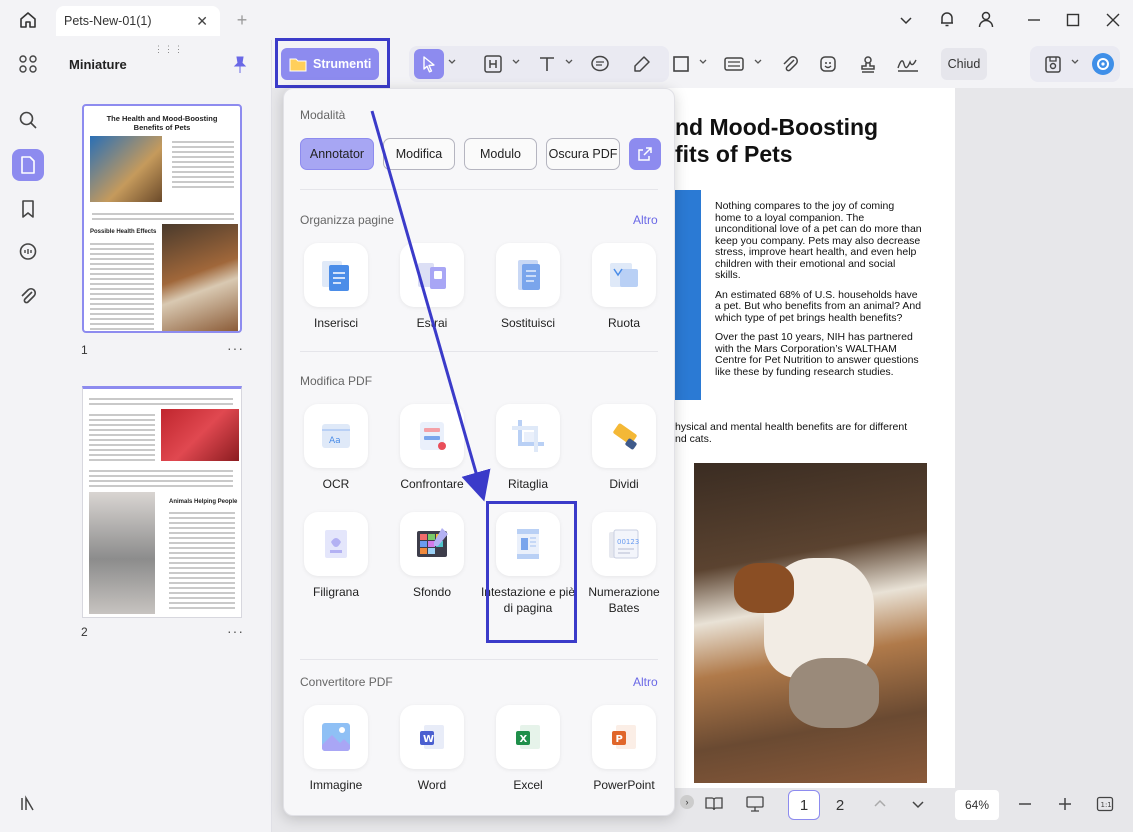 This screenshot has height=832, width=1133. I want to click on svg-text: 1:1, so click(1106, 805).